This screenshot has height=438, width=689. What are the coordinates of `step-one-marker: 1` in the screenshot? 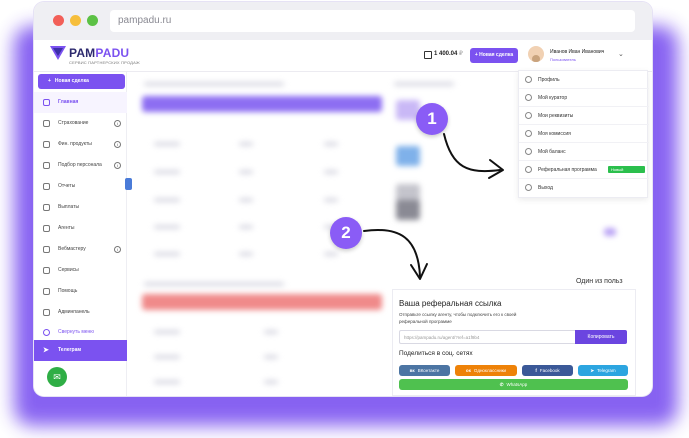 It's located at (432, 119).